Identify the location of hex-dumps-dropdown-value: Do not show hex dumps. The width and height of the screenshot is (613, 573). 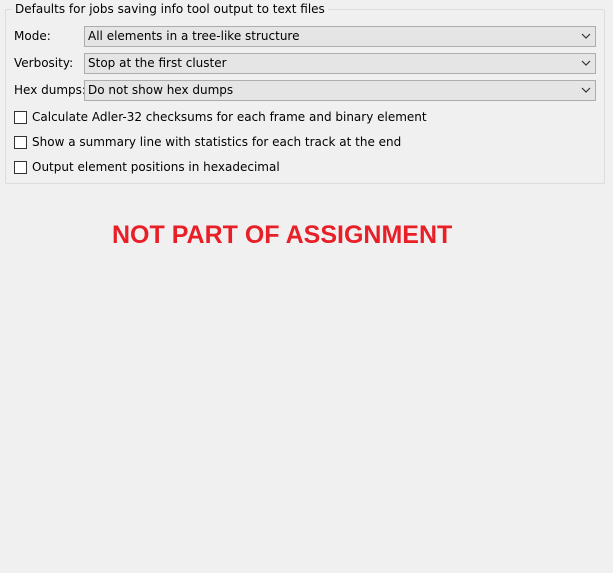
(161, 90).